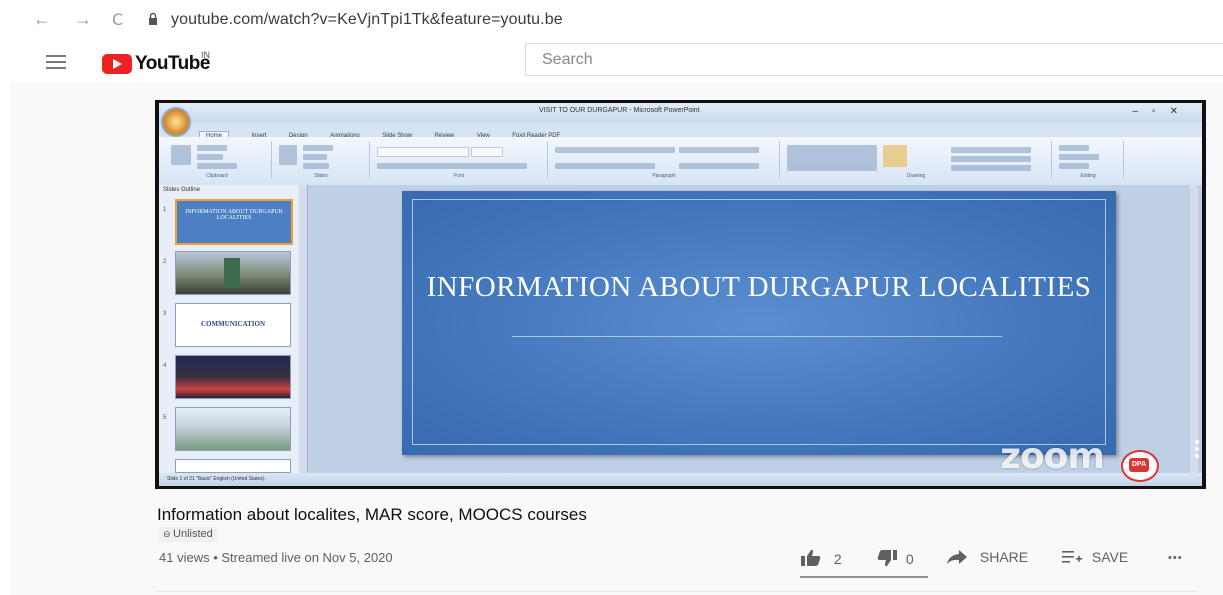 This screenshot has width=1223, height=595. What do you see at coordinates (759, 287) in the screenshot?
I see `slide-title: INFORMATION ABOUT DURGAPUR LOCALITIES` at bounding box center [759, 287].